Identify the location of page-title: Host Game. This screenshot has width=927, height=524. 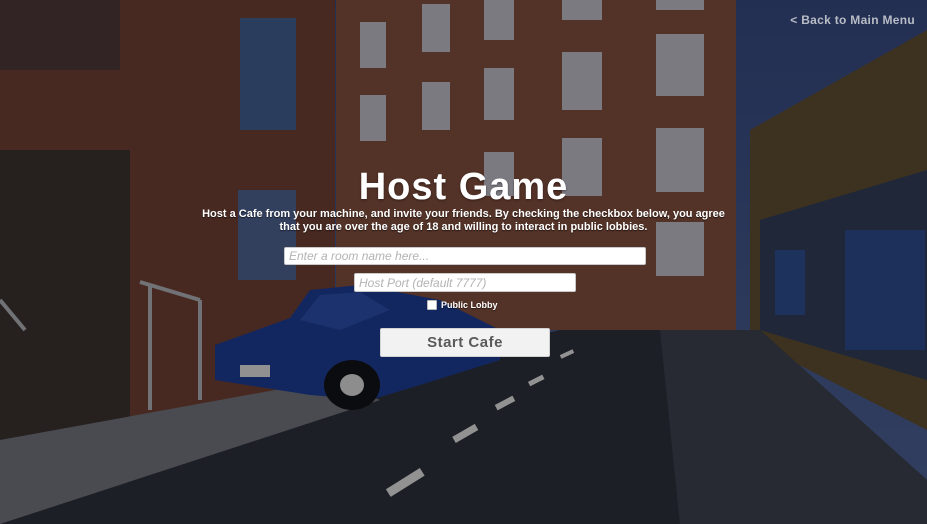
(463, 187).